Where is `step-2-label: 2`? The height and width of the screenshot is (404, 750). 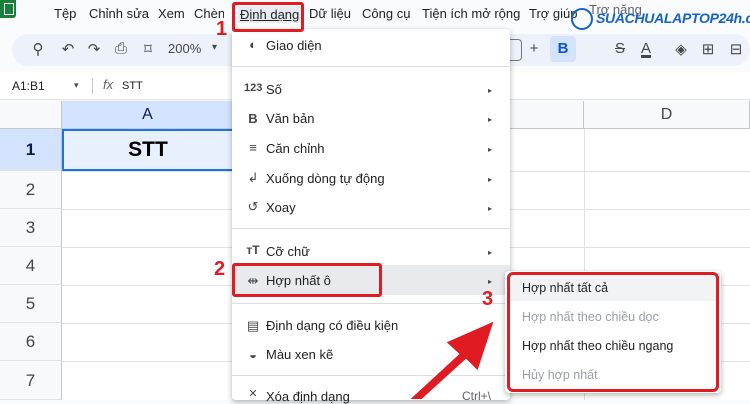
step-2-label: 2 is located at coordinates (220, 269).